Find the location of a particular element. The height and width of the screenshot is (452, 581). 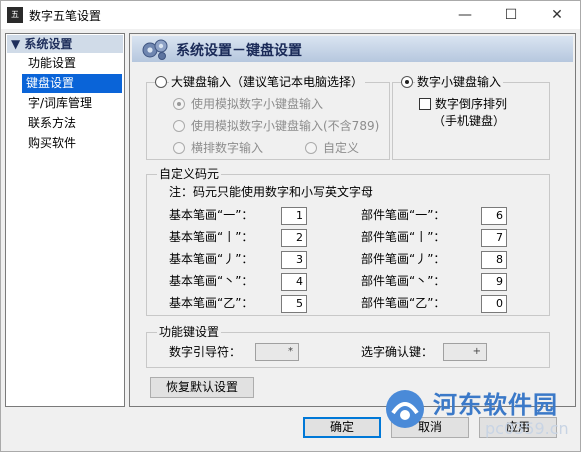

simulated-numpad-no789-label: 使用模拟数字小键盘输入(不含789) is located at coordinates (285, 126).